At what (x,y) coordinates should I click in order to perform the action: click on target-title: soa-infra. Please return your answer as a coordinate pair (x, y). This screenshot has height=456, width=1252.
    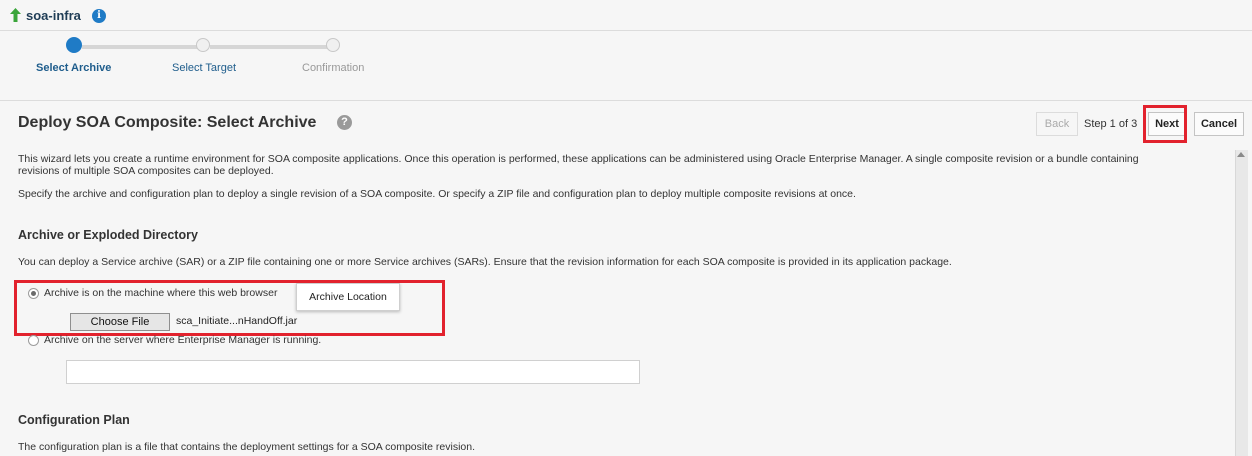
    Looking at the image, I should click on (53, 15).